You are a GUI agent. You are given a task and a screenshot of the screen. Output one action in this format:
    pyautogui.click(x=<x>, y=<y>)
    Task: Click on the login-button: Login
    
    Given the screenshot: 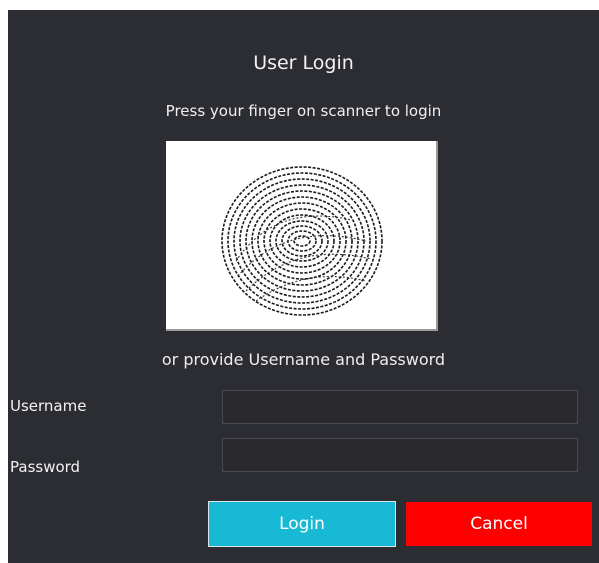 What is the action you would take?
    pyautogui.click(x=302, y=524)
    